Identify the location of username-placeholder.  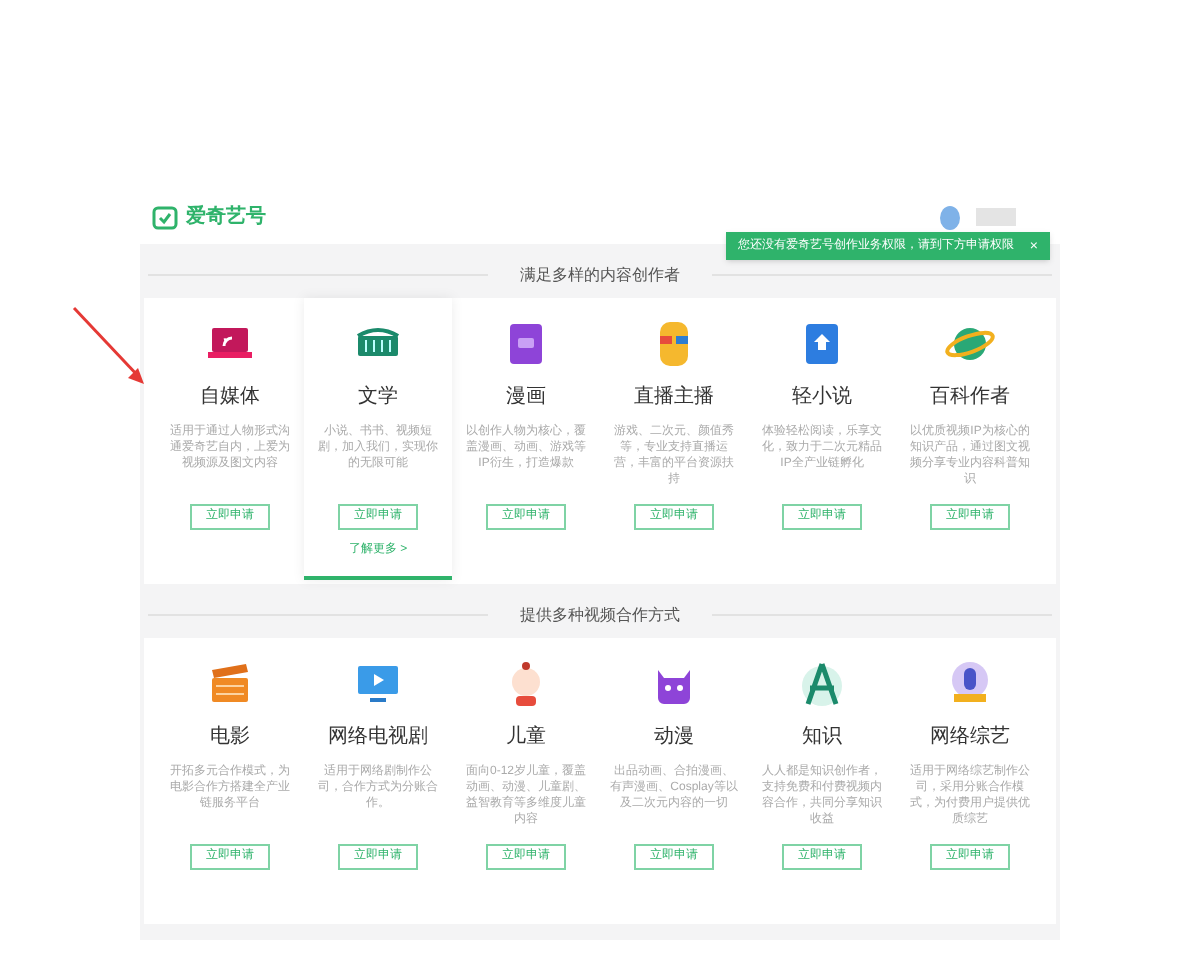
(996, 217).